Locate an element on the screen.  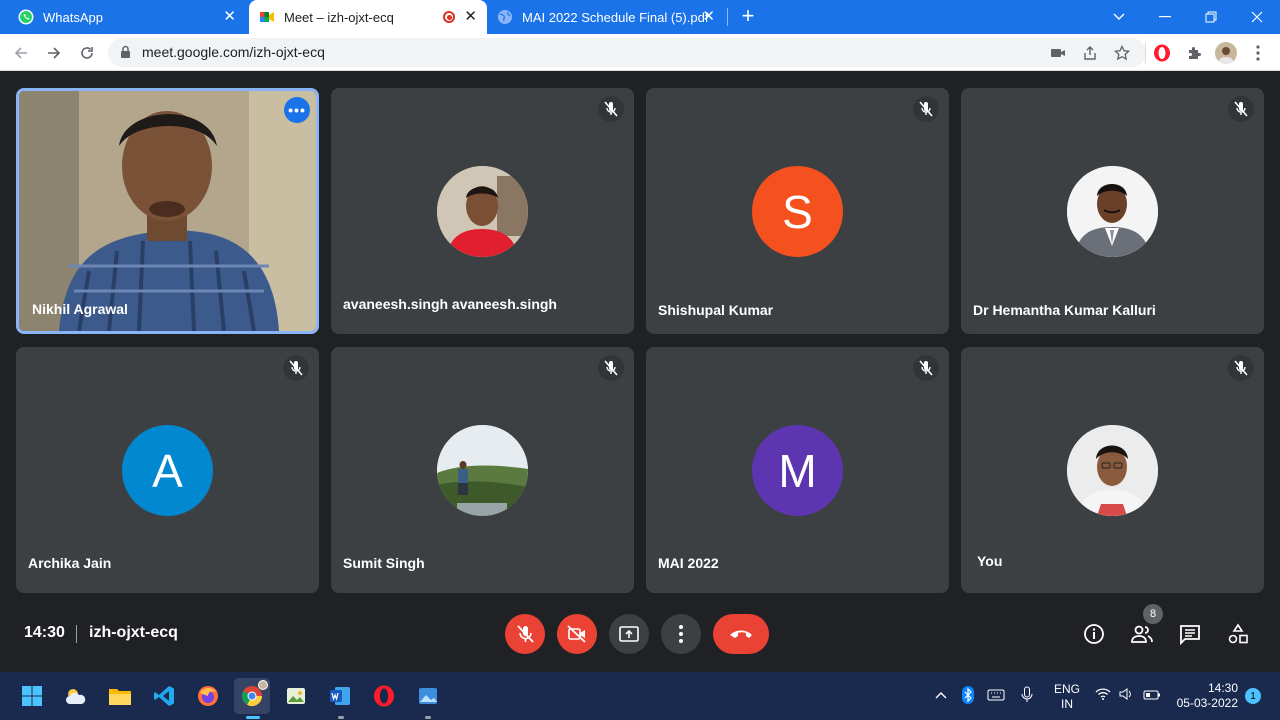
lock-icon is located at coordinates (125, 54).